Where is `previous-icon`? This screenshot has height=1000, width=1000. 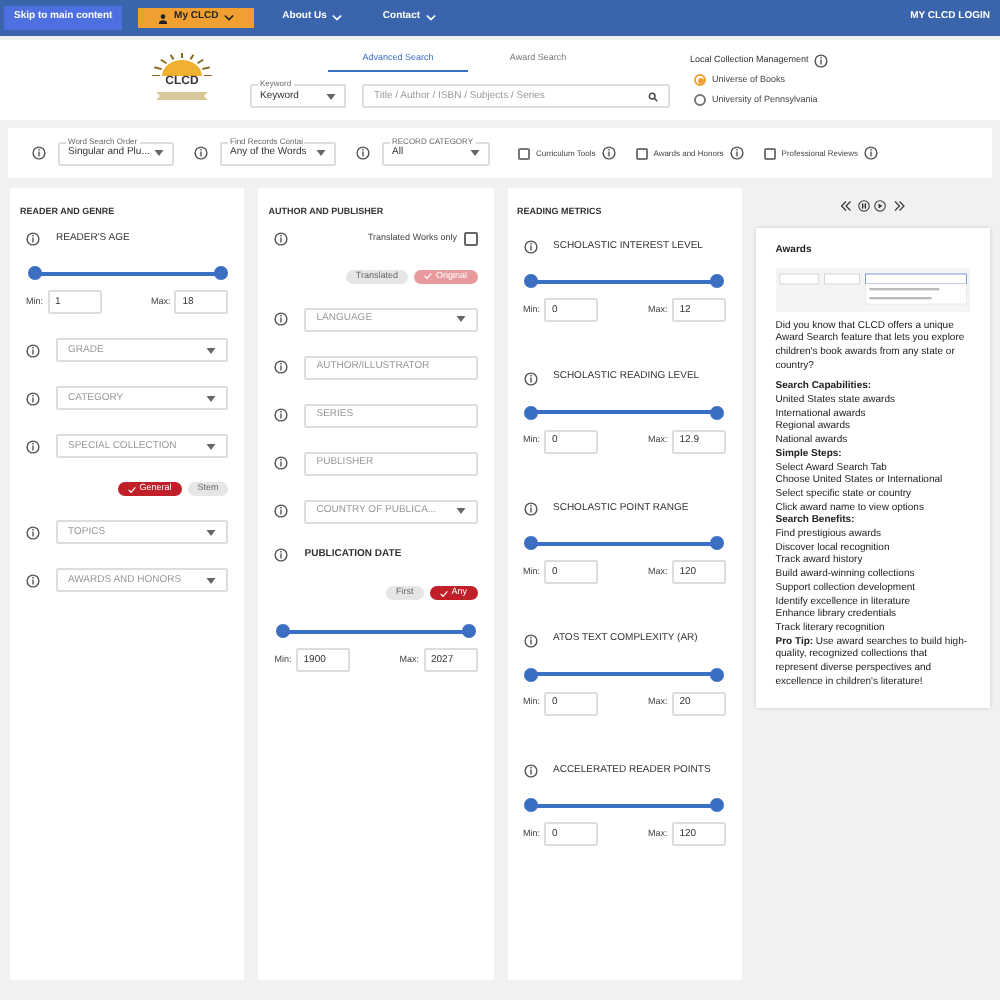 previous-icon is located at coordinates (846, 206).